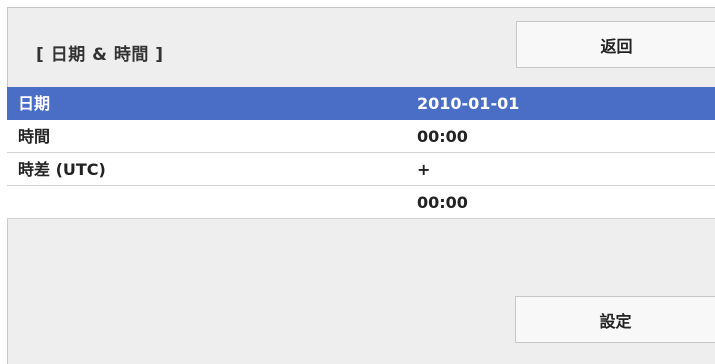 The width and height of the screenshot is (715, 364). Describe the element at coordinates (361, 169) in the screenshot. I see `row-timezone-sign: 時差 (UTC) +` at that location.